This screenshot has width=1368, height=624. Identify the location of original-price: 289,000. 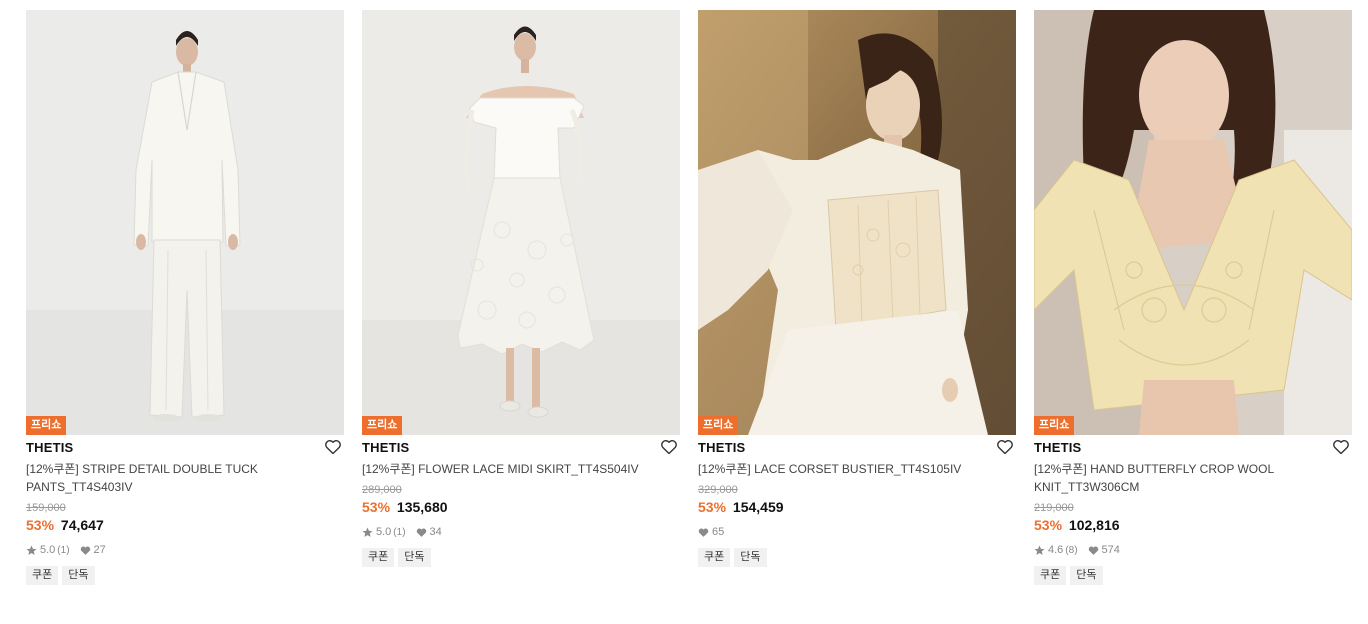
(382, 490).